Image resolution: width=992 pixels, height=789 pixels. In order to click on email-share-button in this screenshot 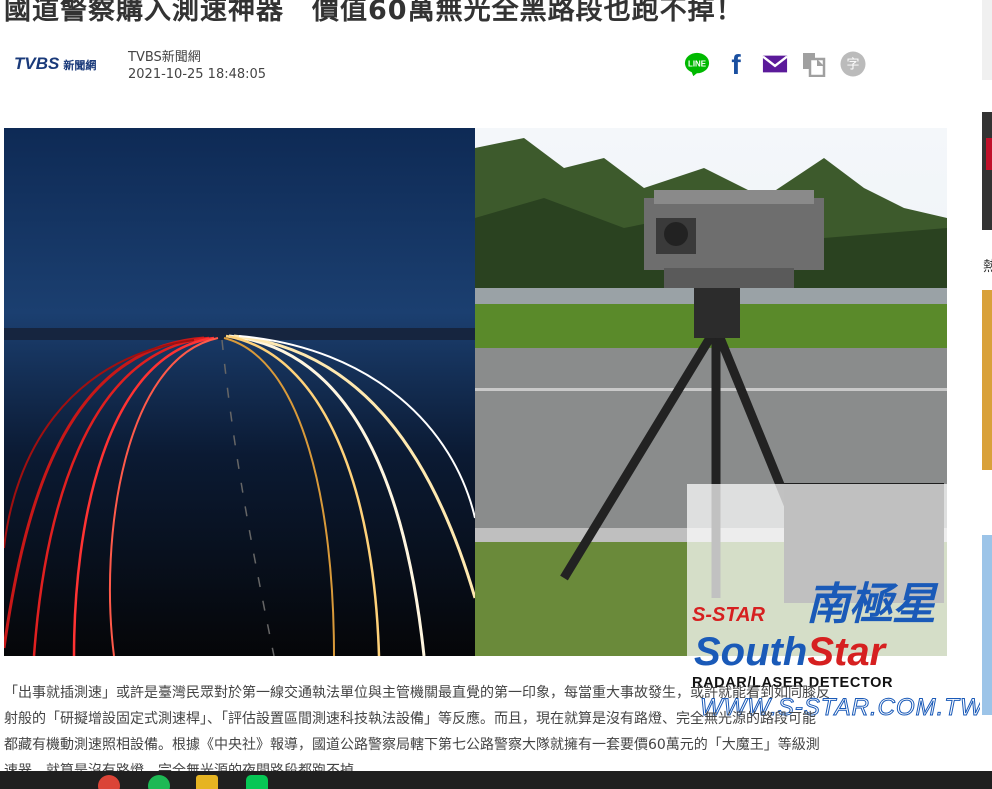, I will do `click(775, 64)`.